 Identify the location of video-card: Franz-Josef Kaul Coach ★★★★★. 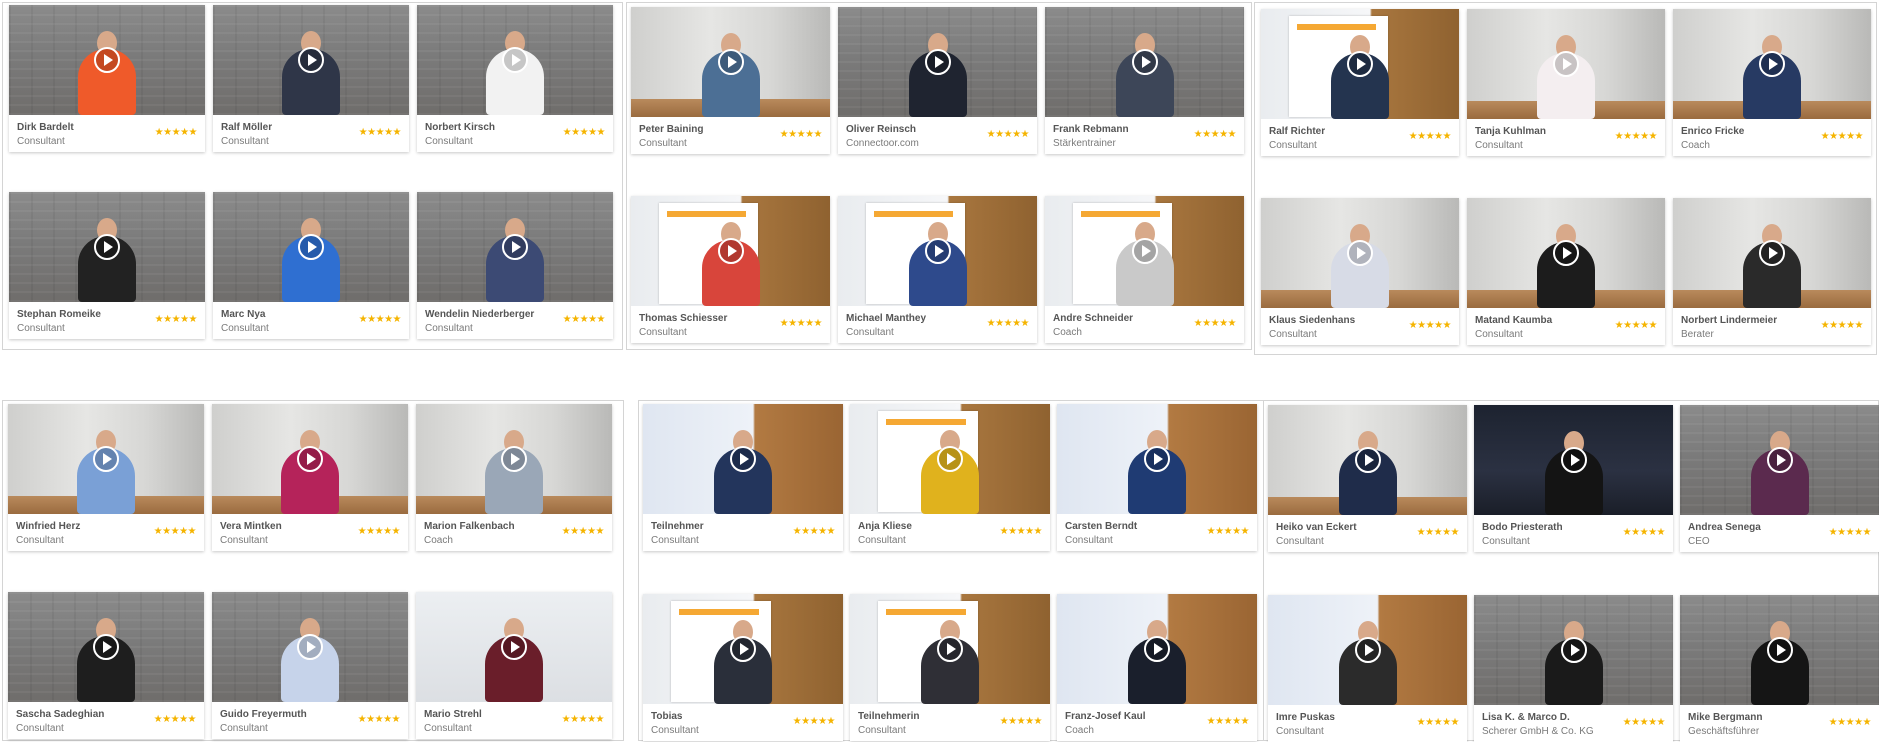
(1157, 667).